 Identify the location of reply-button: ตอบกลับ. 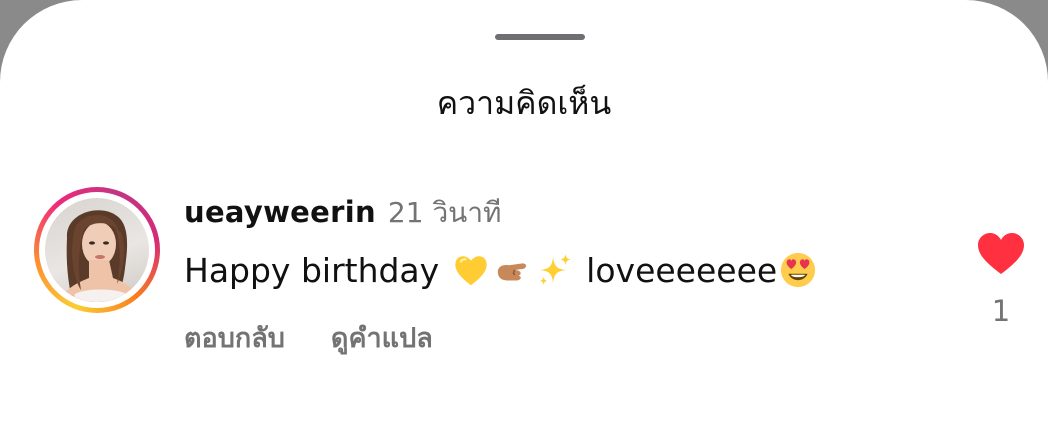
(234, 338).